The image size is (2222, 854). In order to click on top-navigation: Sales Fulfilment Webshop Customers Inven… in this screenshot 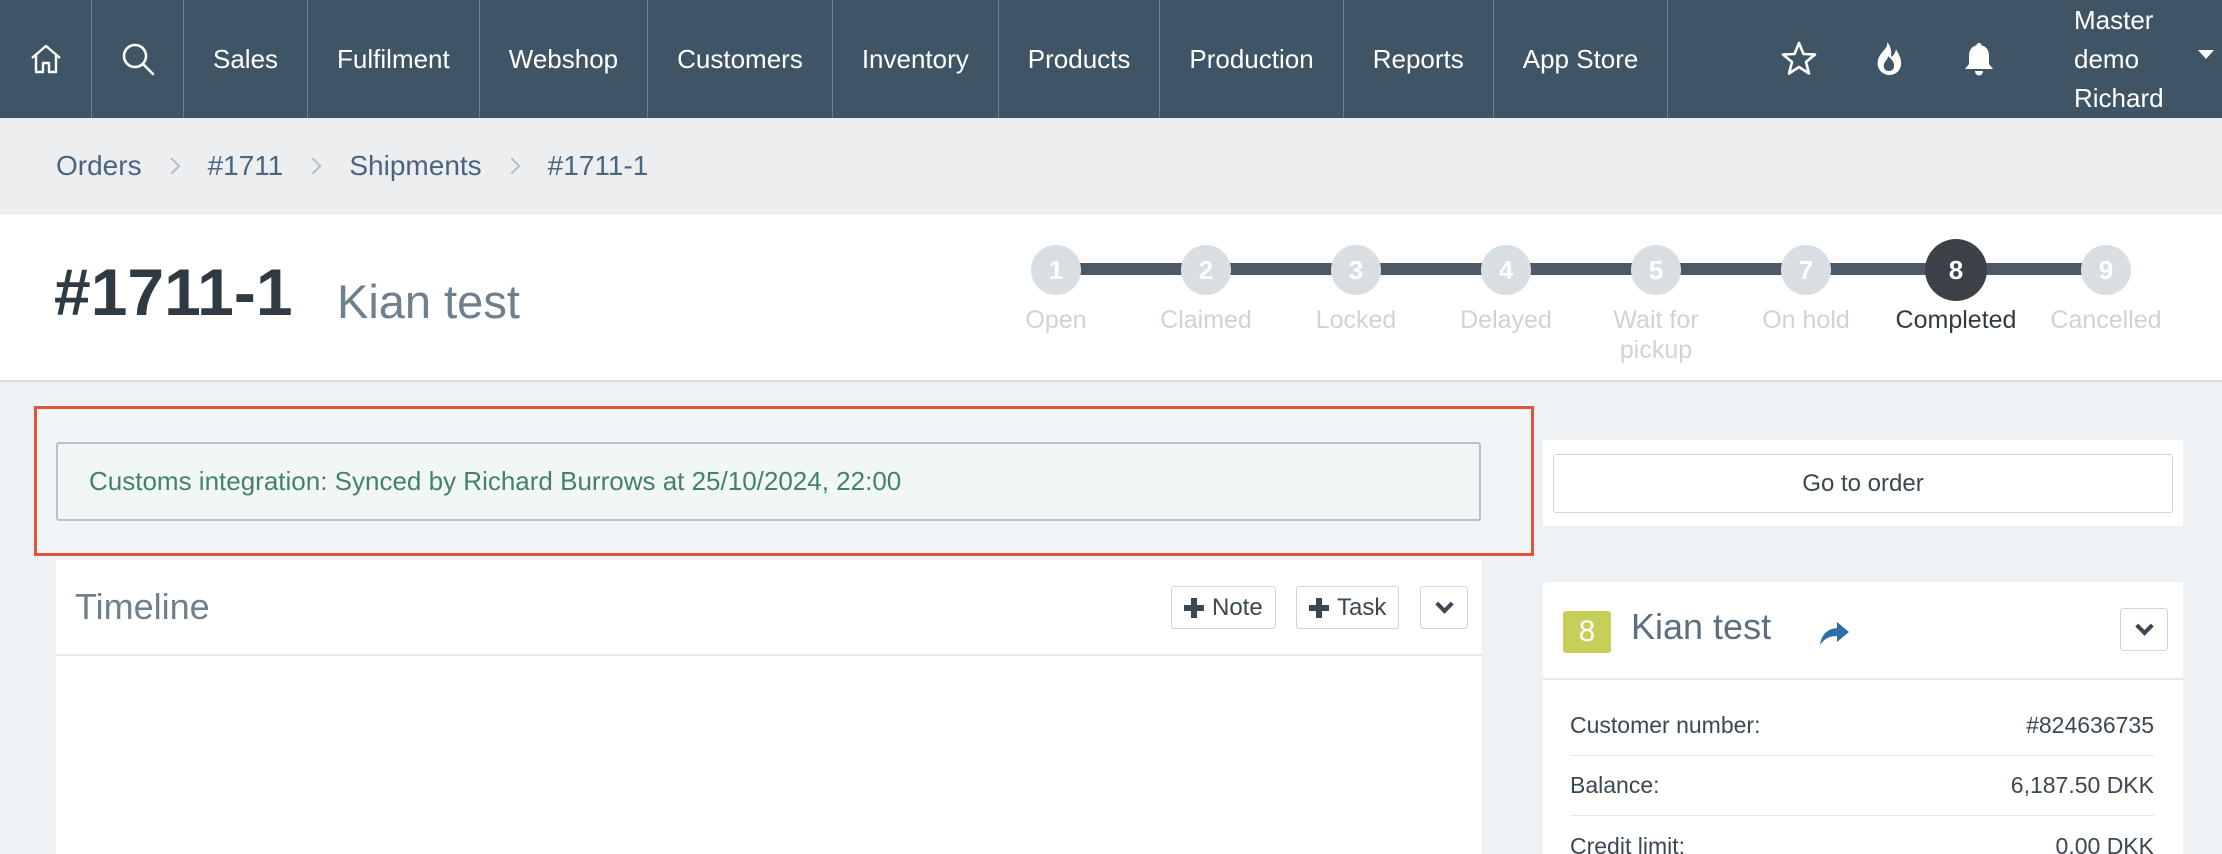, I will do `click(1111, 59)`.